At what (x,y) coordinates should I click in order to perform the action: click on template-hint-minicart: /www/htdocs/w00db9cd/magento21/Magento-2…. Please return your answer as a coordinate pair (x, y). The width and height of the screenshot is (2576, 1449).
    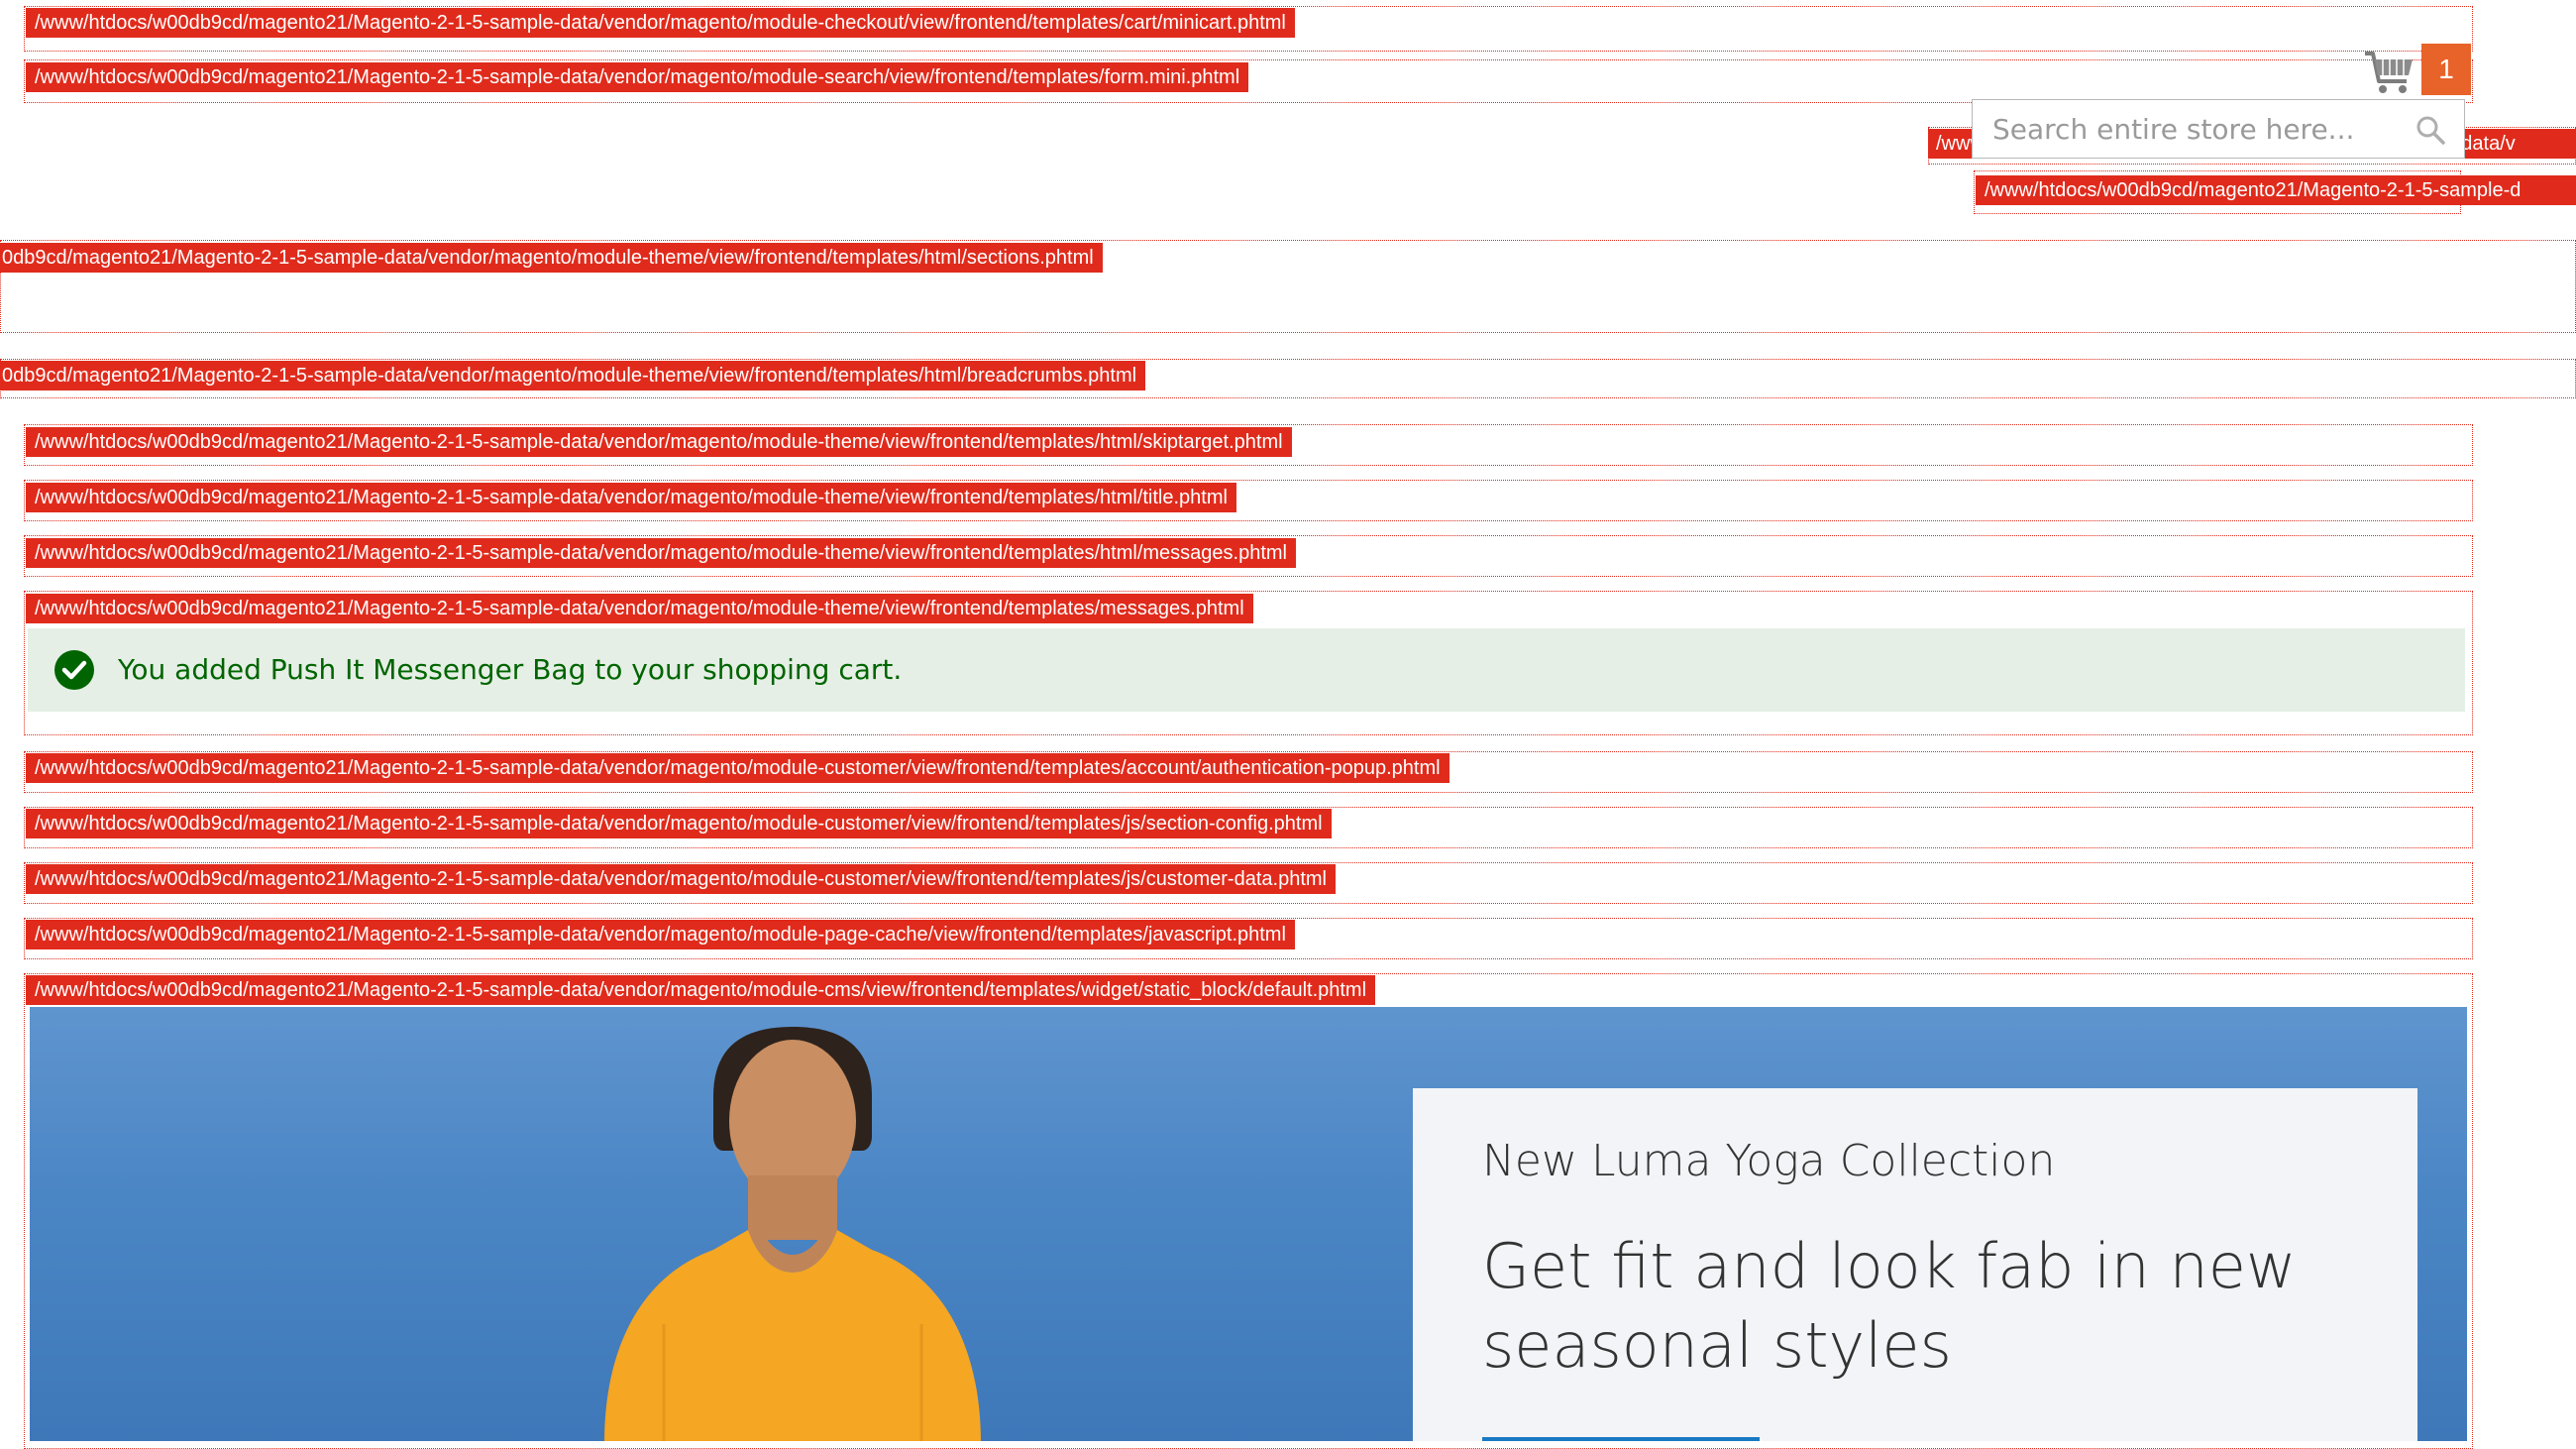
    Looking at the image, I should click on (660, 23).